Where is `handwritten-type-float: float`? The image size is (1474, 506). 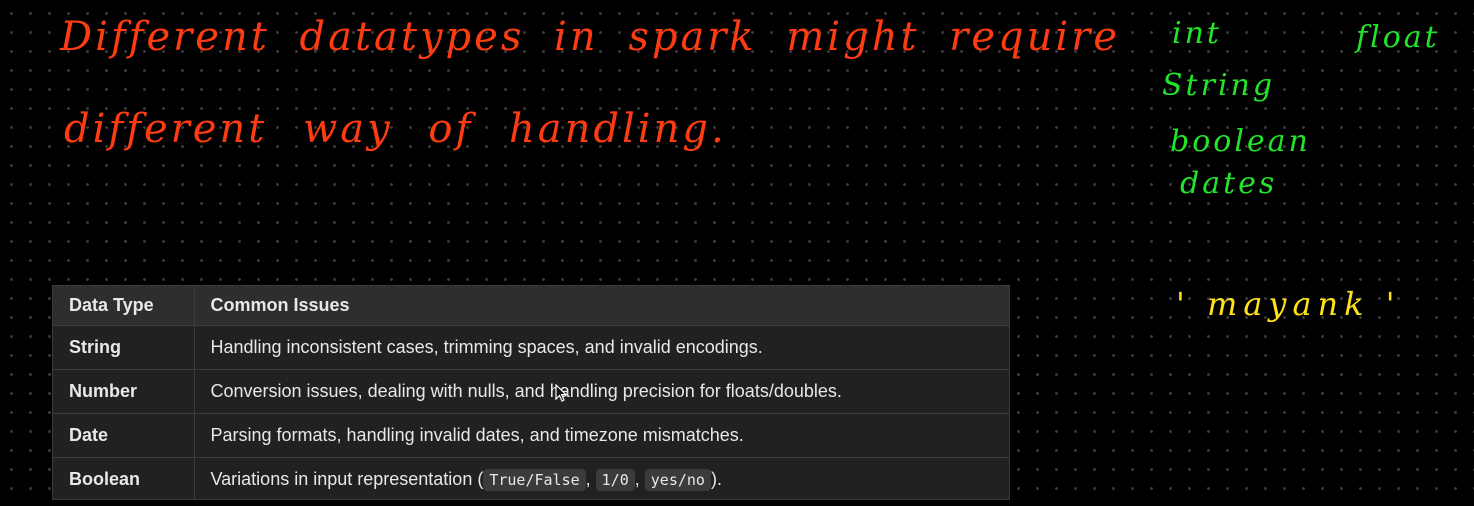
handwritten-type-float: float is located at coordinates (1398, 37).